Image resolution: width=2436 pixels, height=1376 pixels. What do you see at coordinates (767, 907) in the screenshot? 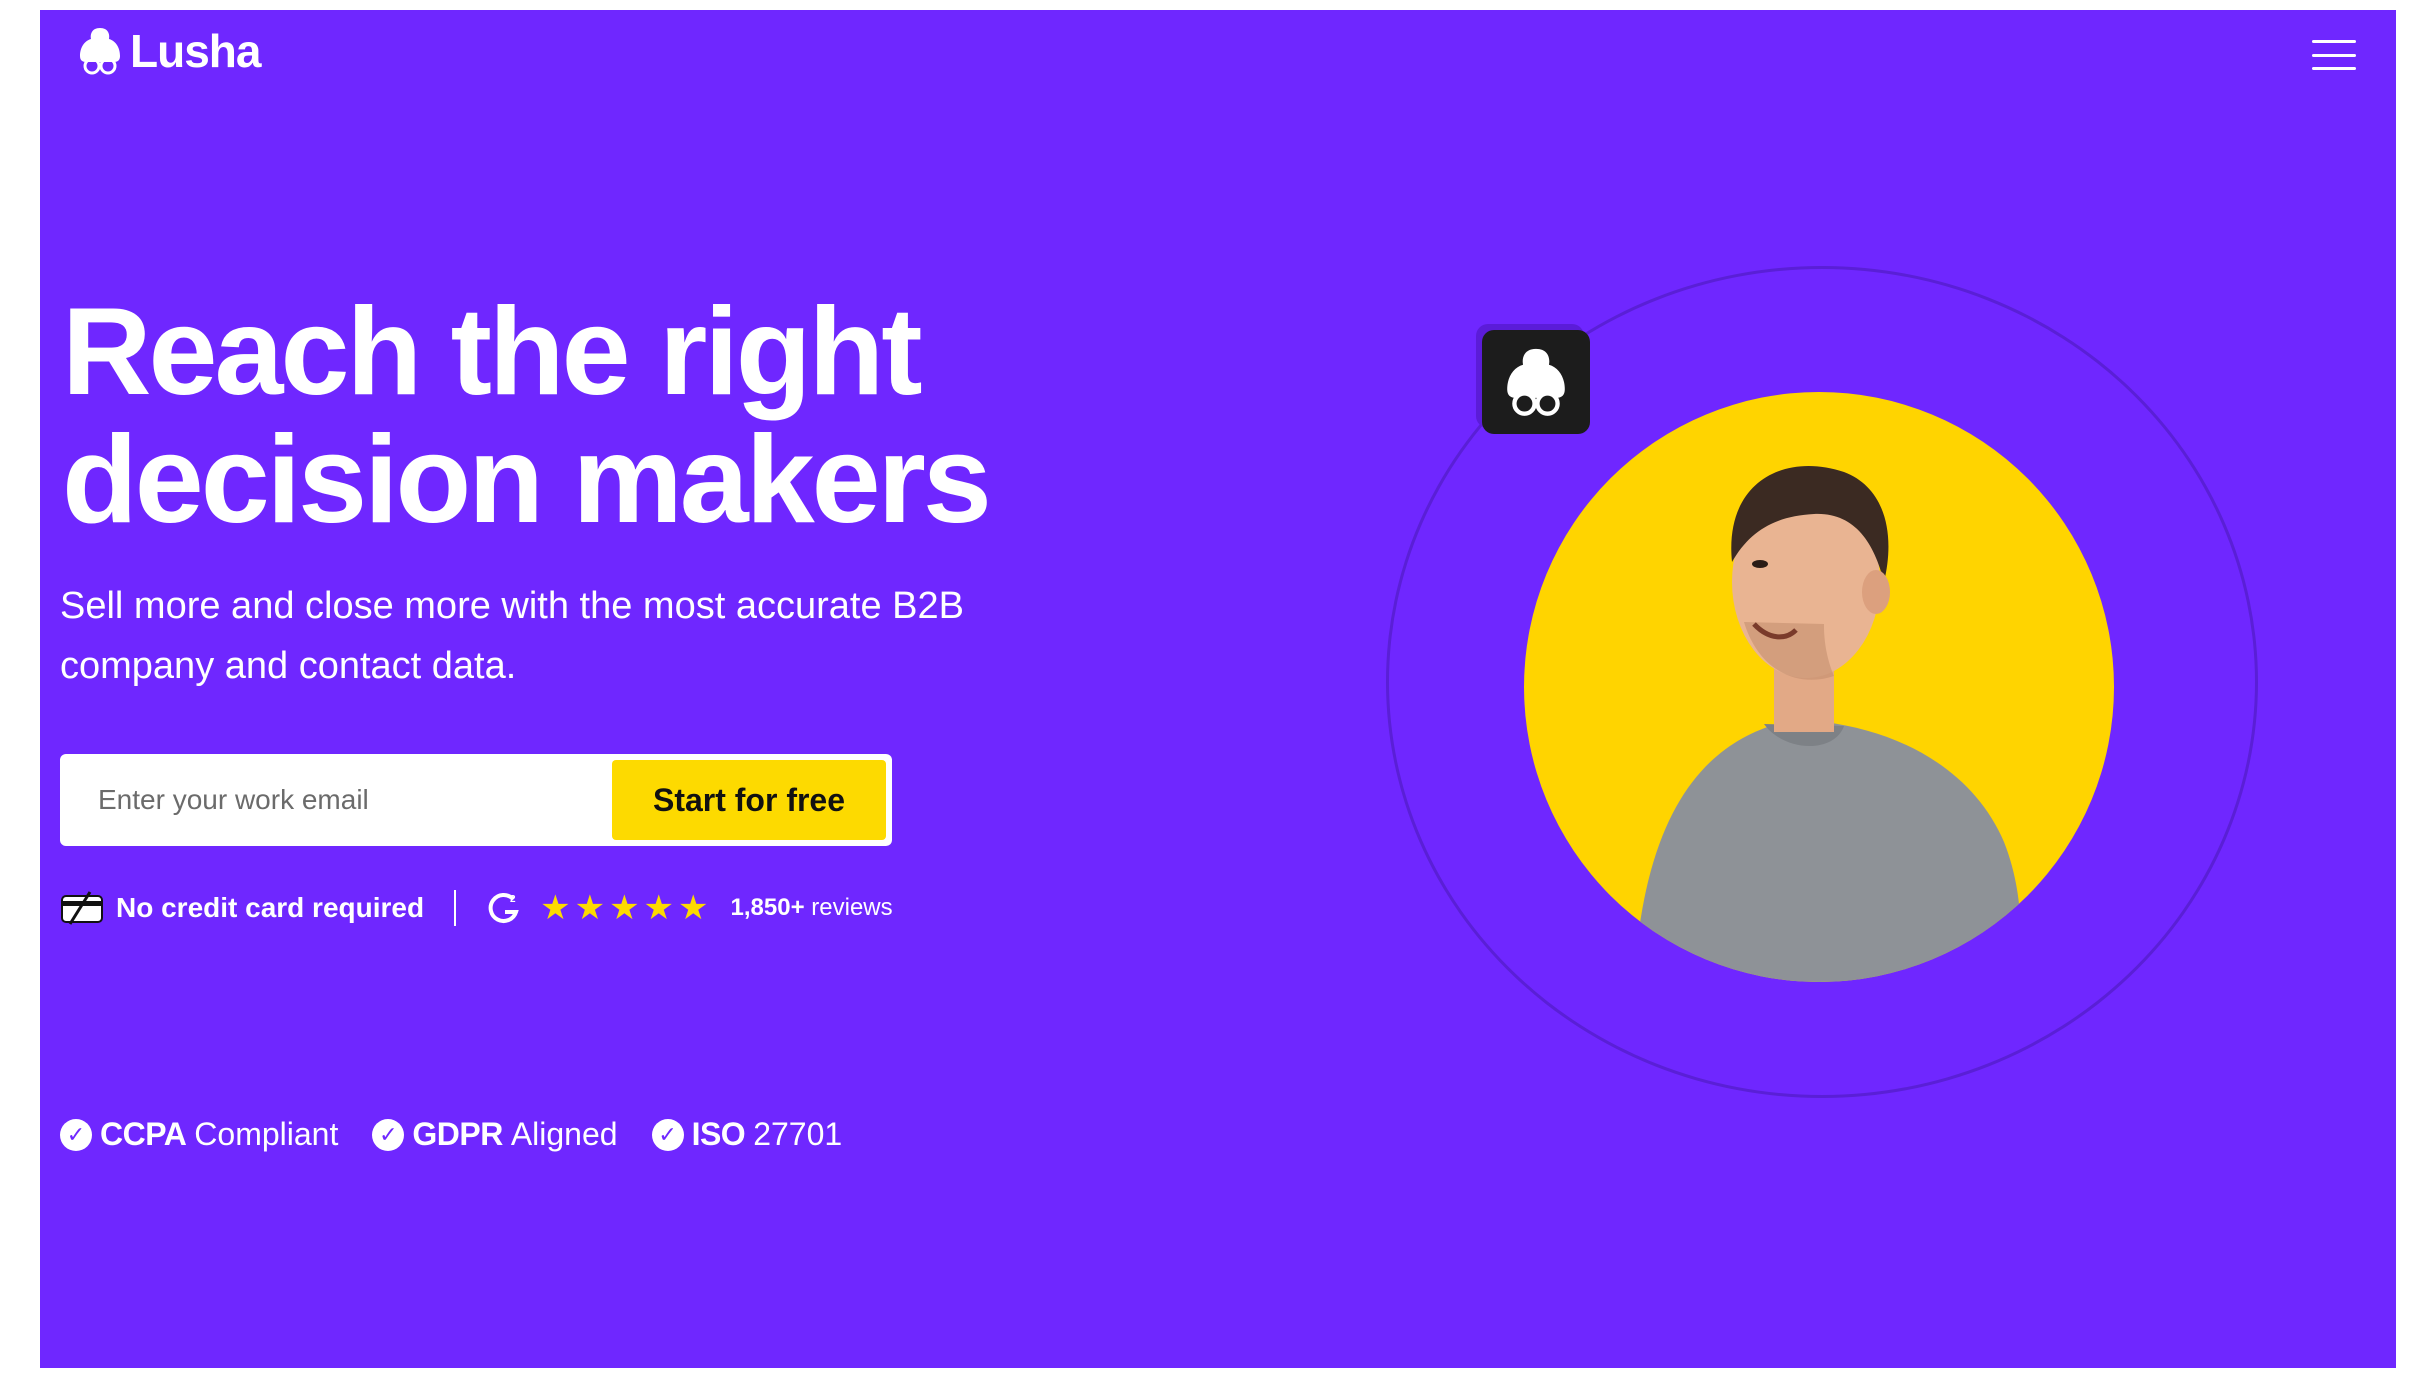
I see `reviews-number: 1,850+` at bounding box center [767, 907].